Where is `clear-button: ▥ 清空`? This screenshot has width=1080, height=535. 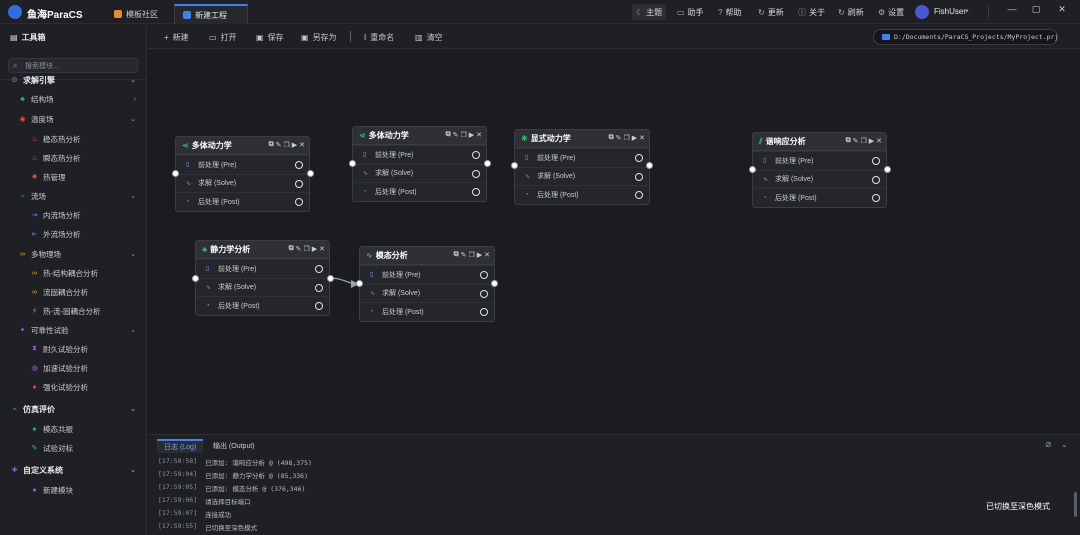 clear-button: ▥ 清空 is located at coordinates (429, 37).